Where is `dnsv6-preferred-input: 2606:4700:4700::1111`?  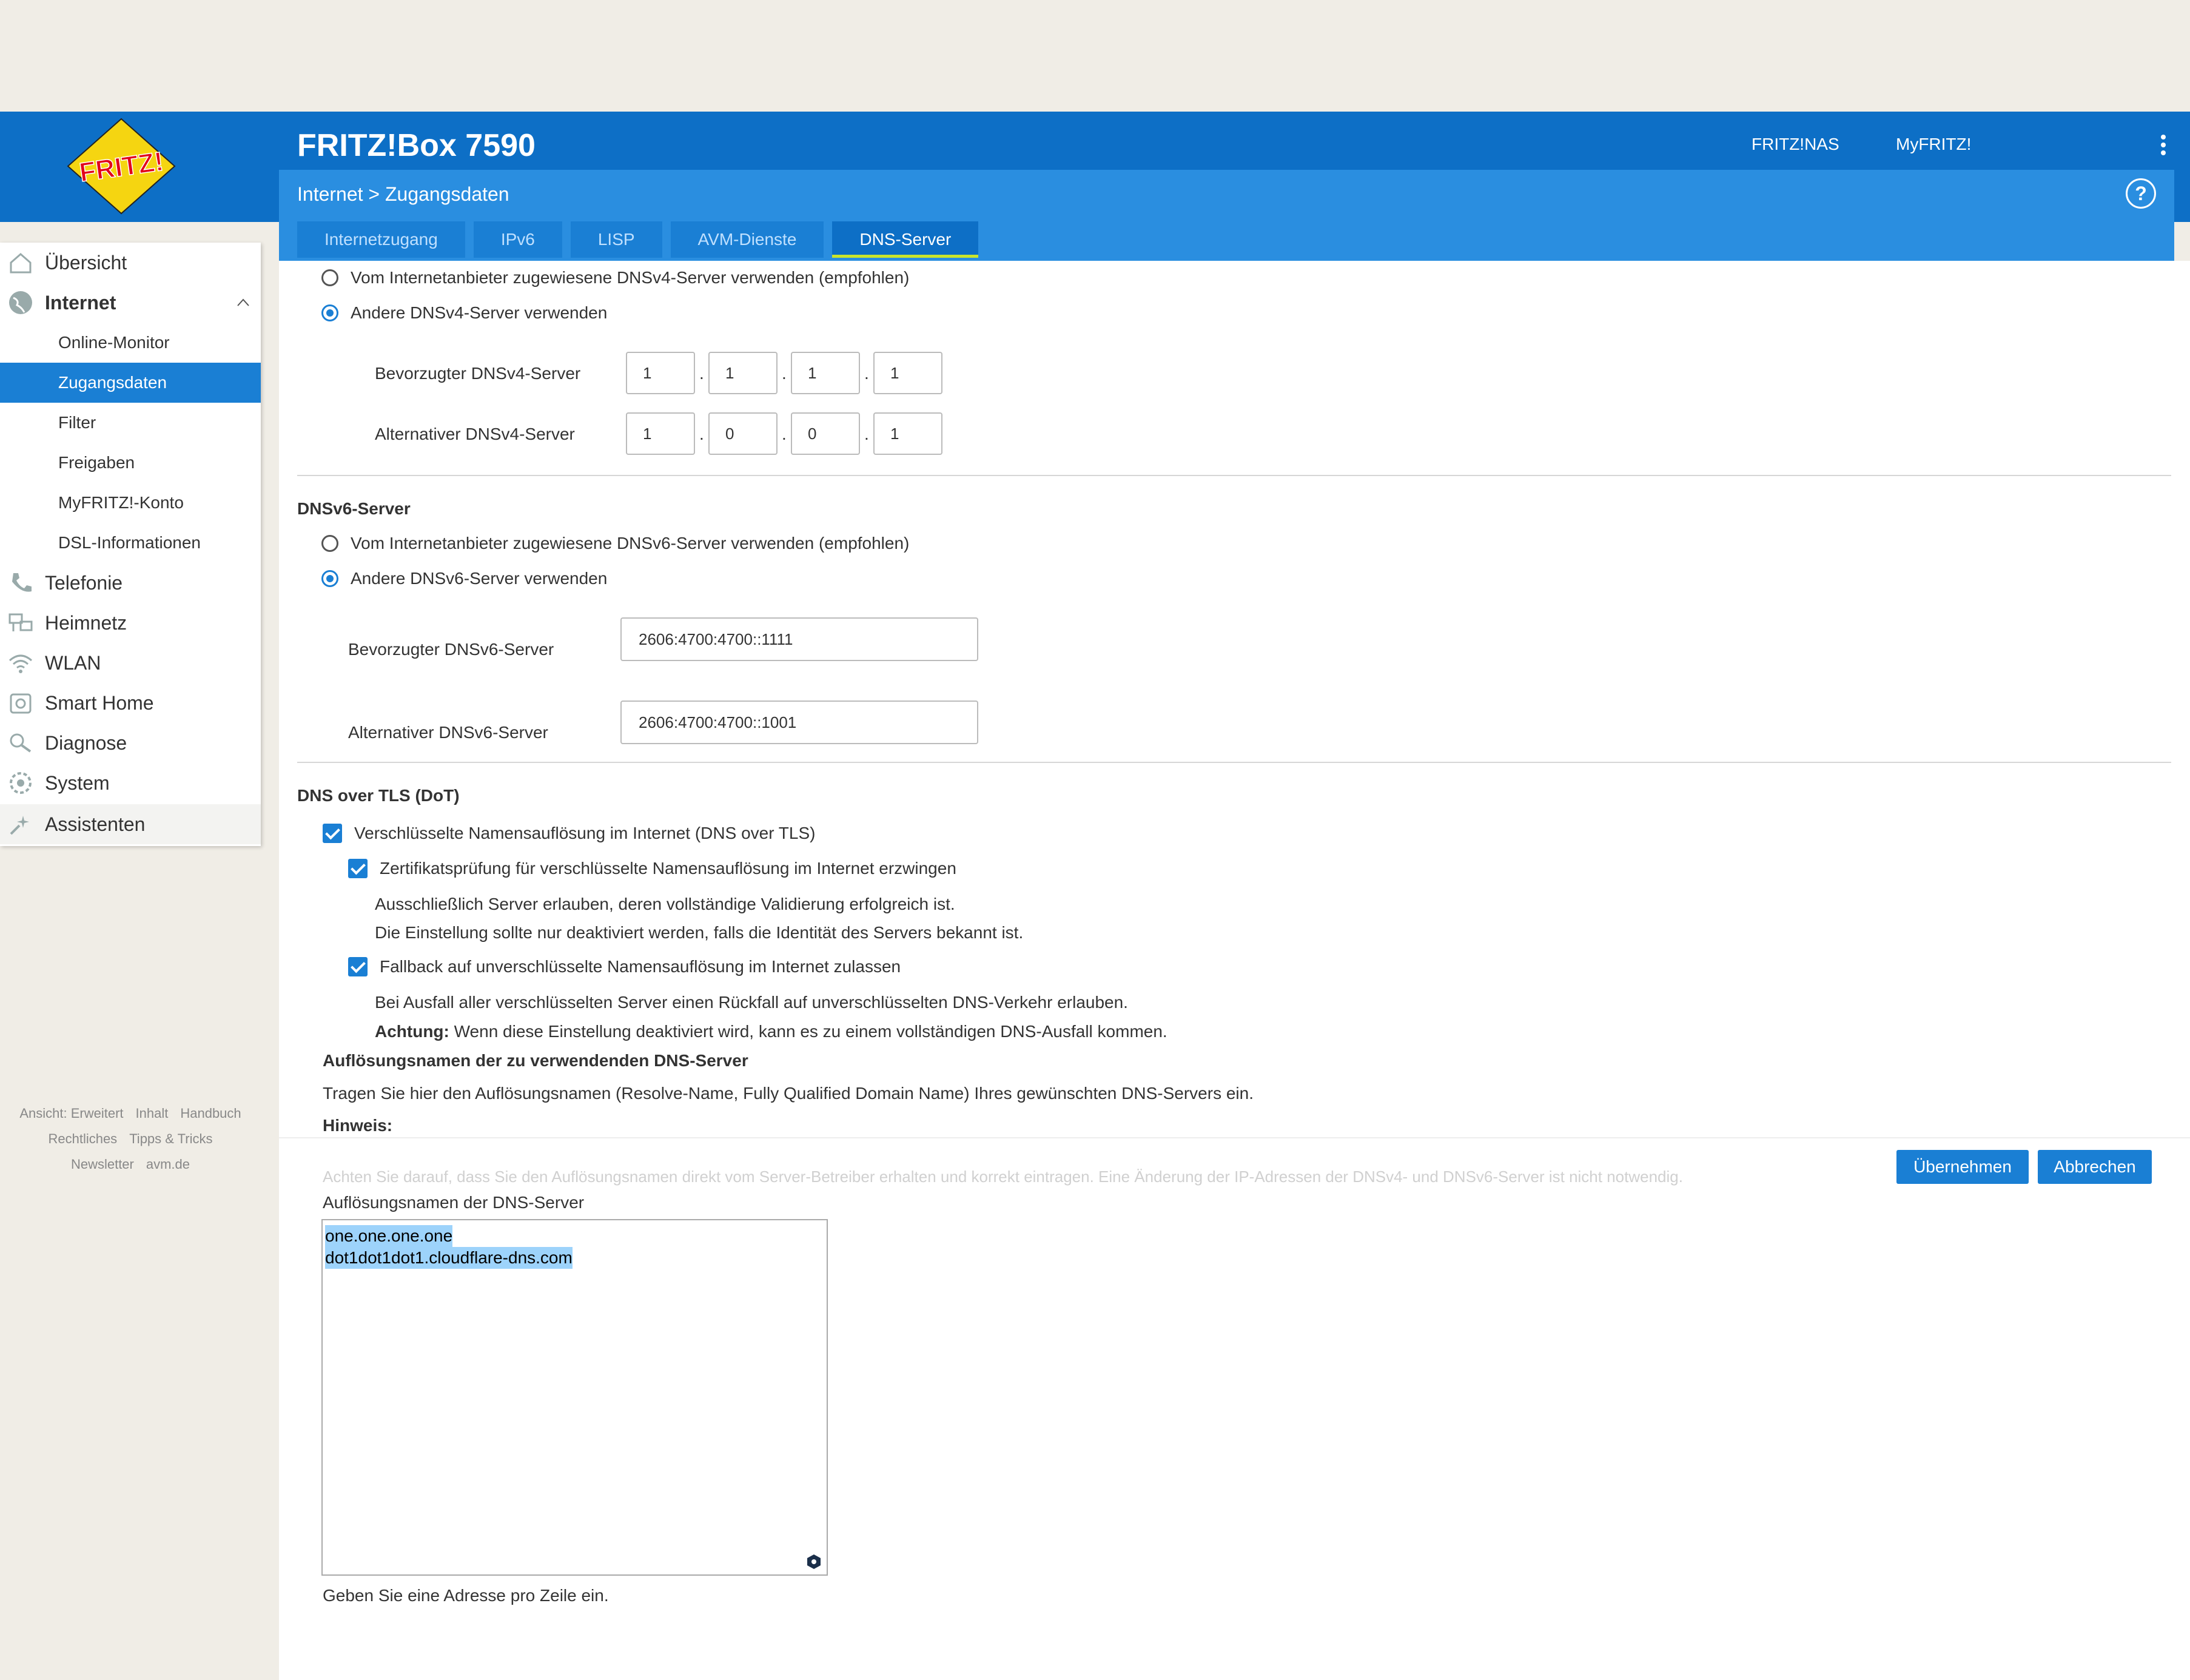 dnsv6-preferred-input: 2606:4700:4700::1111 is located at coordinates (799, 639).